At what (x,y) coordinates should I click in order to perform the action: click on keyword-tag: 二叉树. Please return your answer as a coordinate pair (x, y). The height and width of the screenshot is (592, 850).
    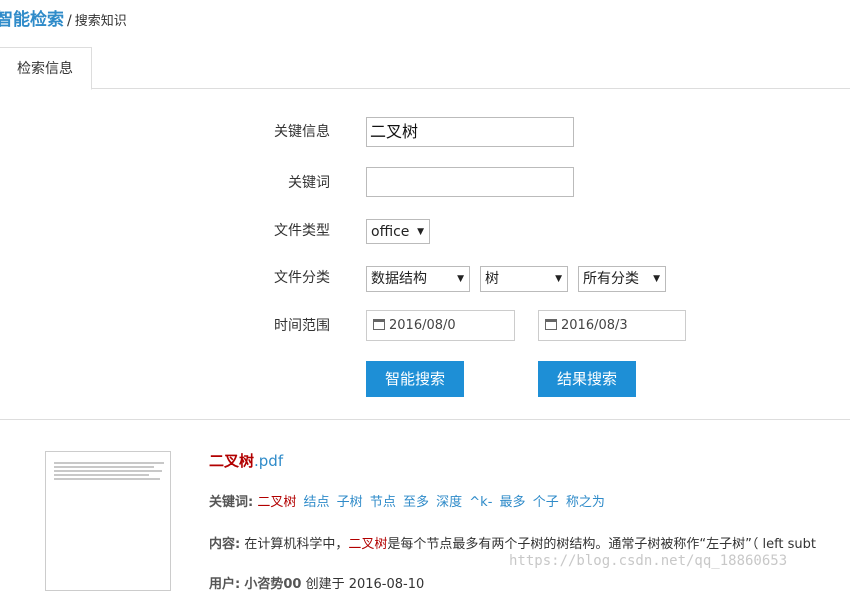
    Looking at the image, I should click on (276, 502).